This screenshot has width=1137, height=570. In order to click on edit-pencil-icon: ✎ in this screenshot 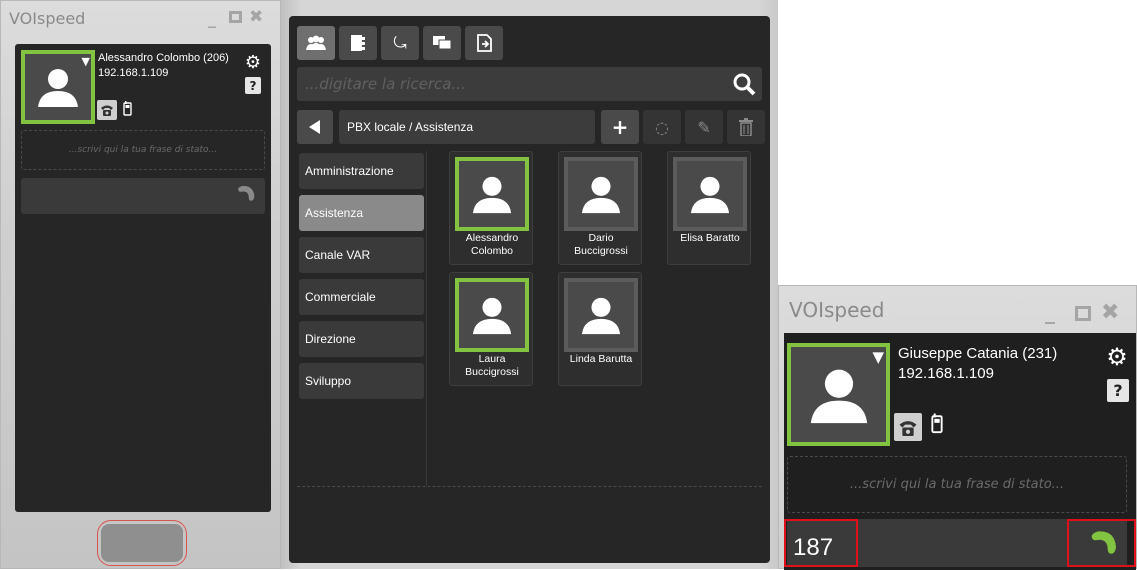, I will do `click(704, 127)`.